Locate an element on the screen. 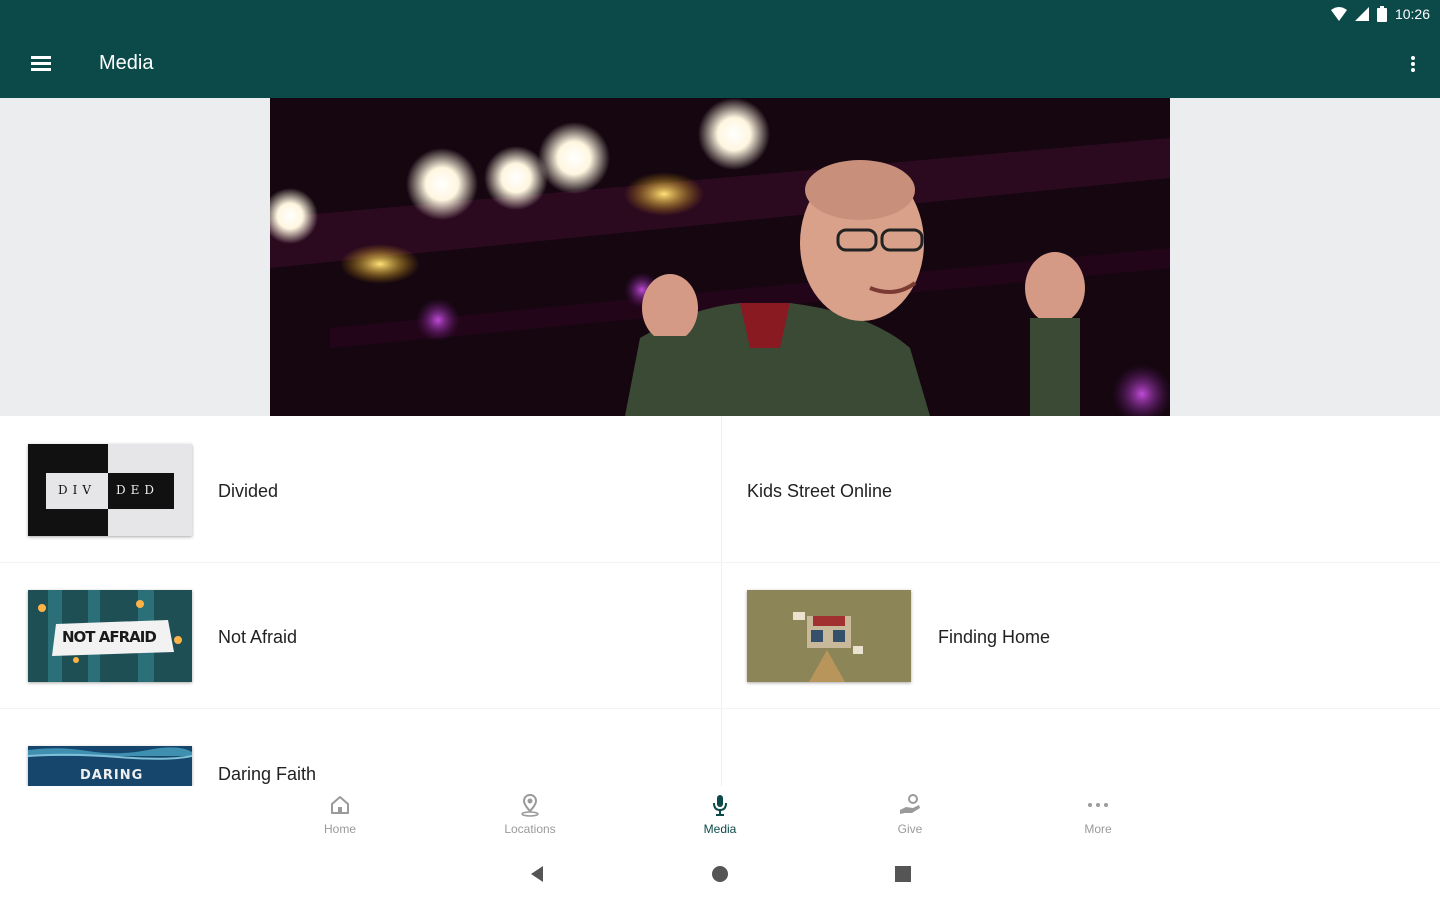 The width and height of the screenshot is (1440, 900). bottom-navigation: Home Locations Media Give More is located at coordinates (720, 816).